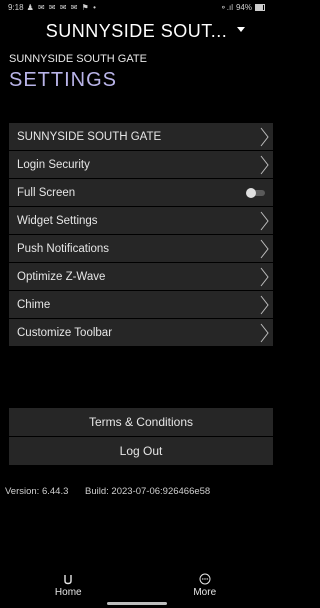  Describe the element at coordinates (141, 164) in the screenshot. I see `settings-item-login-security: Login Security` at that location.